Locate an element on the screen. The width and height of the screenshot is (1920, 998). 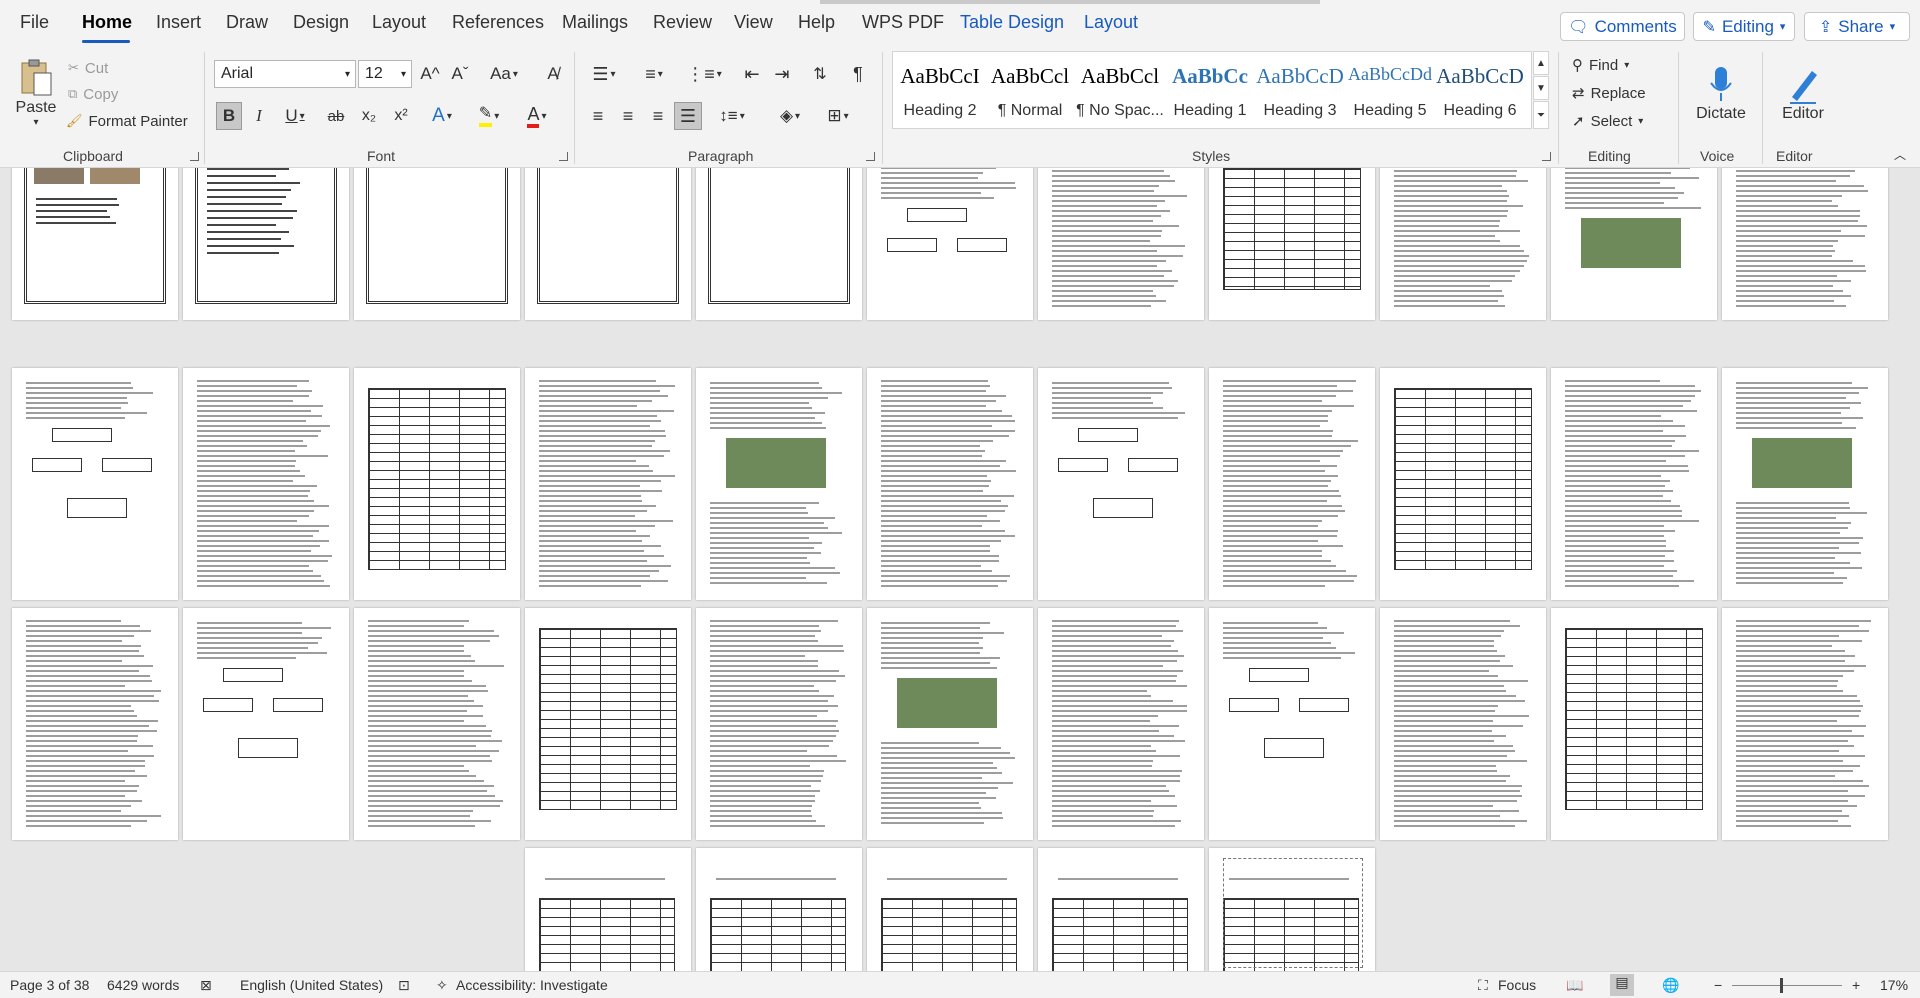
macro-icon: ⊡ is located at coordinates (404, 985).